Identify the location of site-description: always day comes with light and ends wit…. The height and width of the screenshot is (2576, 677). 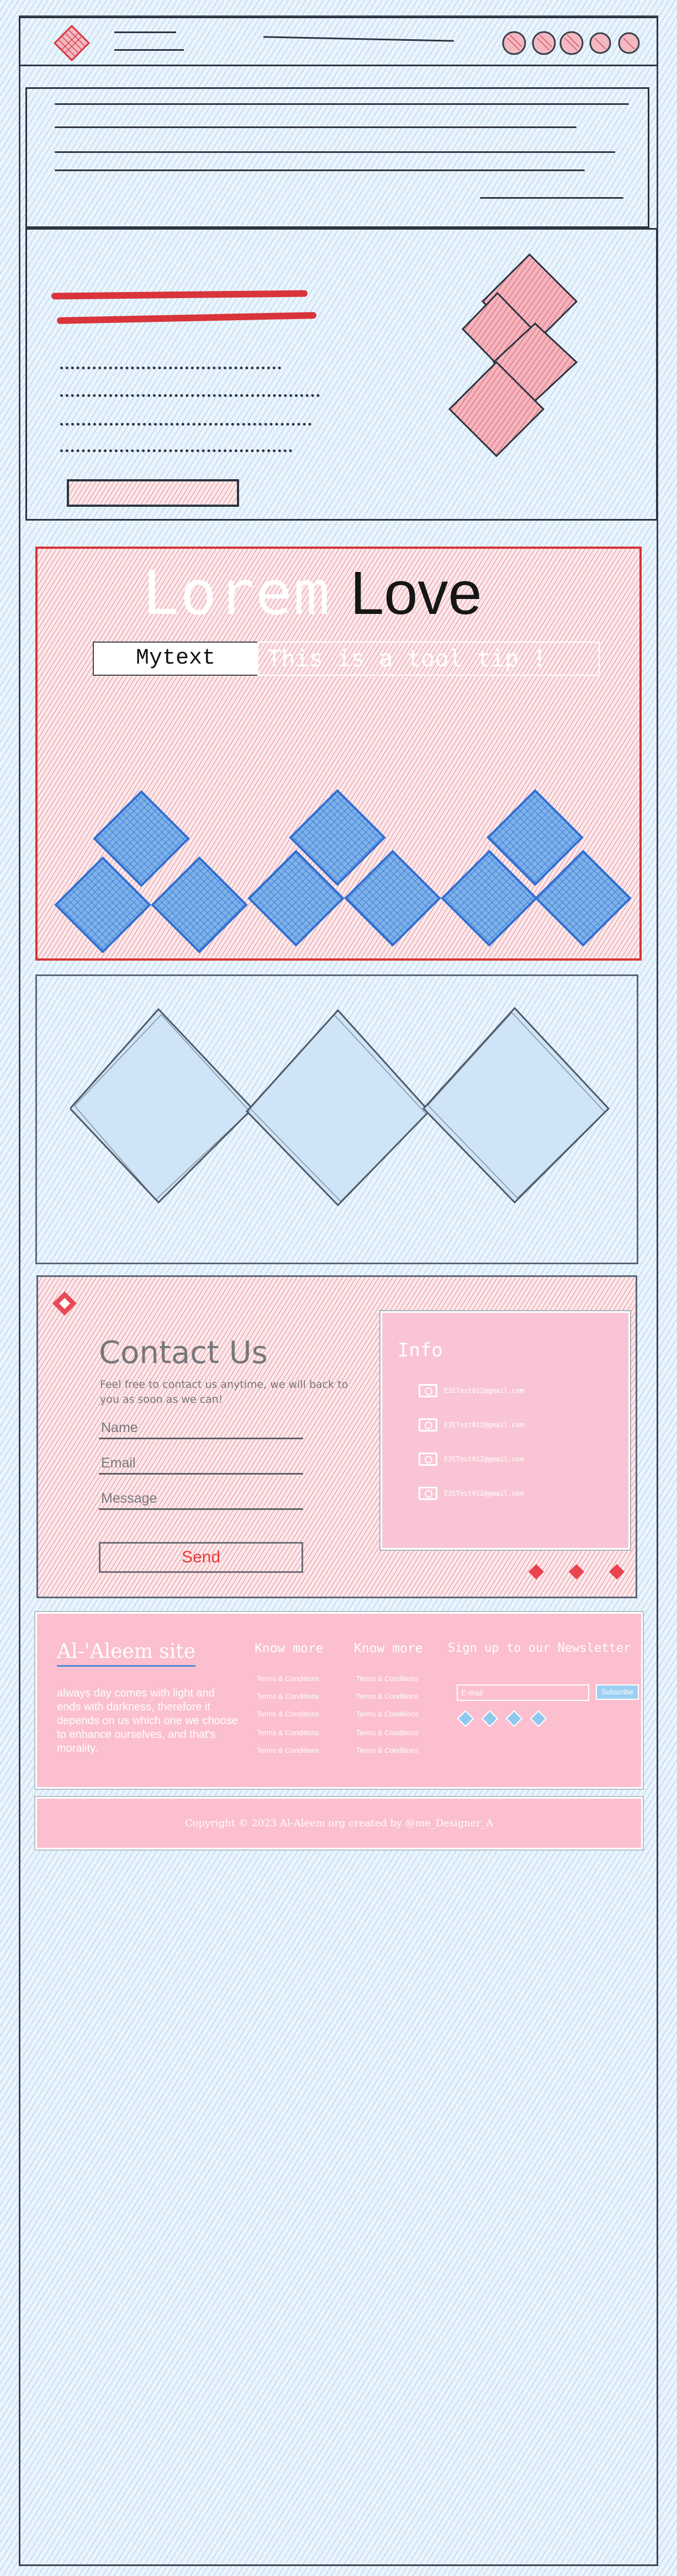
(148, 1721).